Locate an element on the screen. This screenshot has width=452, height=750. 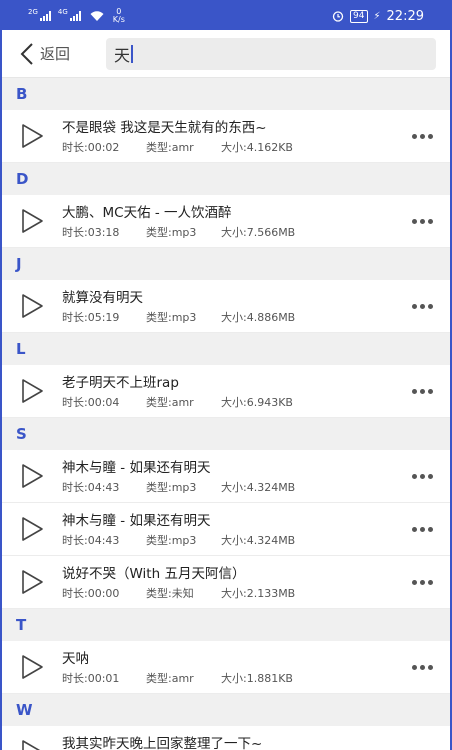
clock: 22:29 is located at coordinates (405, 16).